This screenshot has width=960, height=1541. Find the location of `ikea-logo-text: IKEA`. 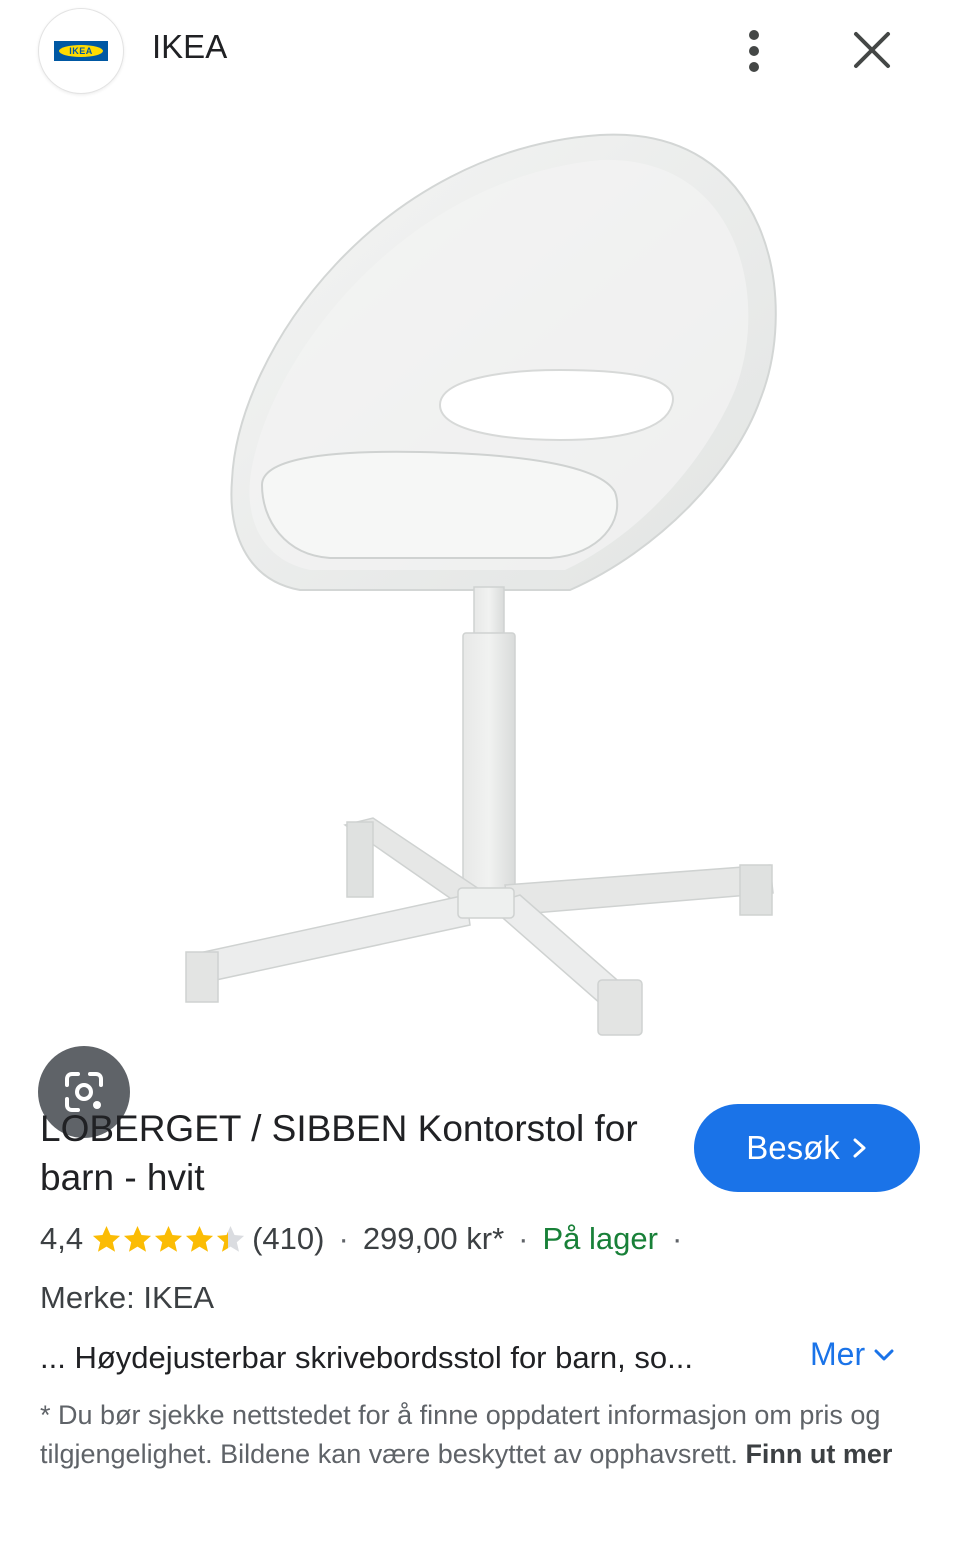

ikea-logo-text: IKEA is located at coordinates (81, 51).